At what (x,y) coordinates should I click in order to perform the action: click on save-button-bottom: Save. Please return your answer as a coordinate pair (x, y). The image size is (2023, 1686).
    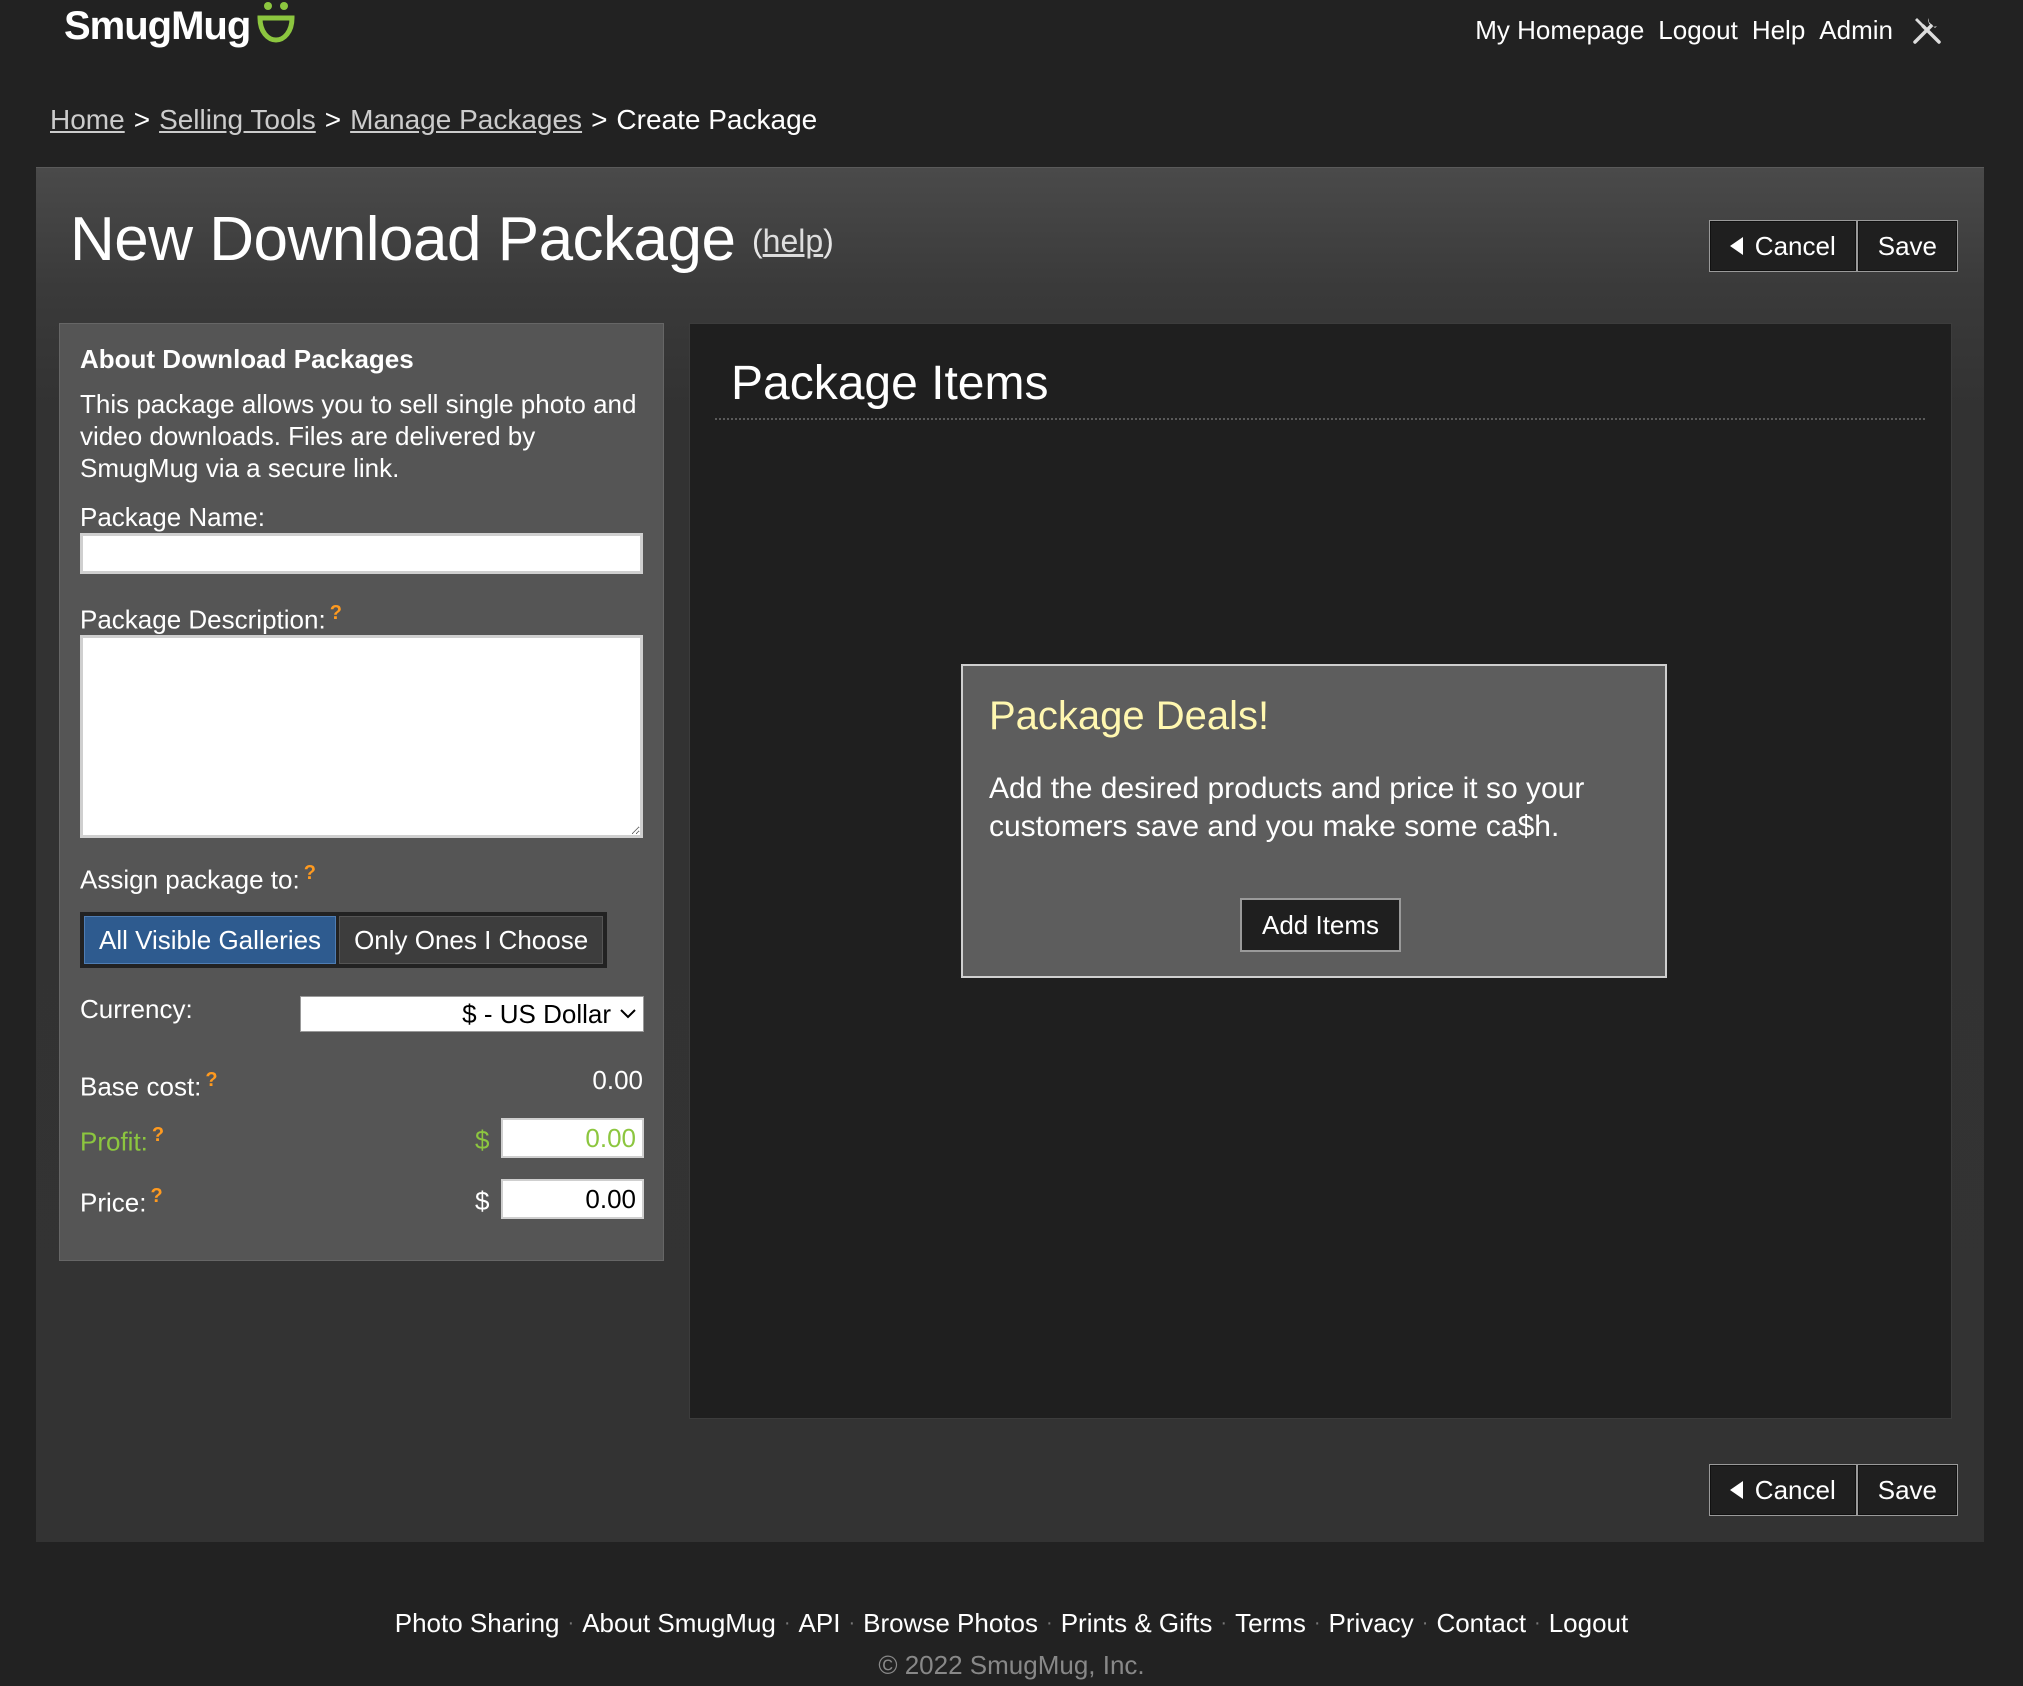
    Looking at the image, I should click on (1907, 1490).